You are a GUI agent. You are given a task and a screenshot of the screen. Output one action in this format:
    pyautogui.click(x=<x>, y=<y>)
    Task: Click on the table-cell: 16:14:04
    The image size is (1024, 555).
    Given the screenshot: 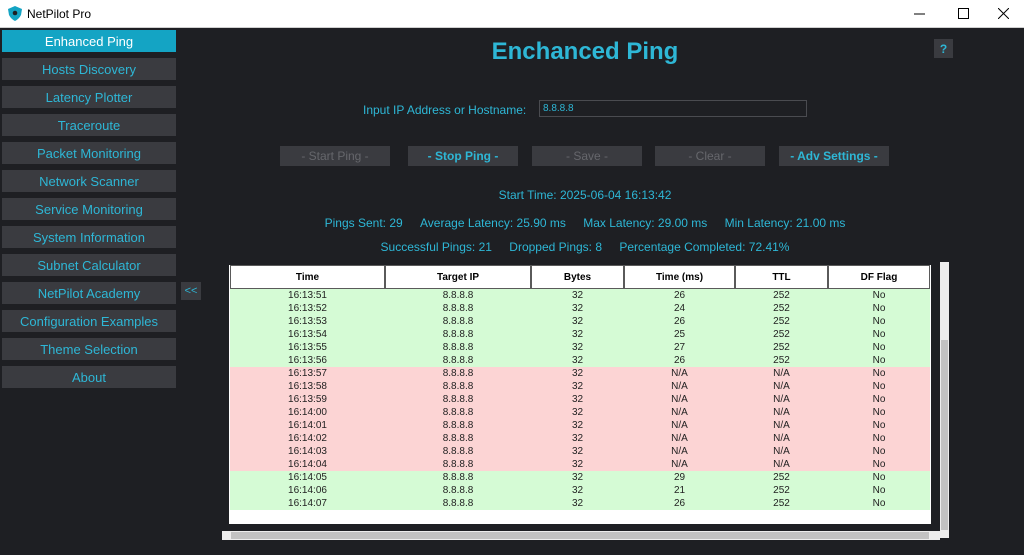 What is the action you would take?
    pyautogui.click(x=307, y=464)
    